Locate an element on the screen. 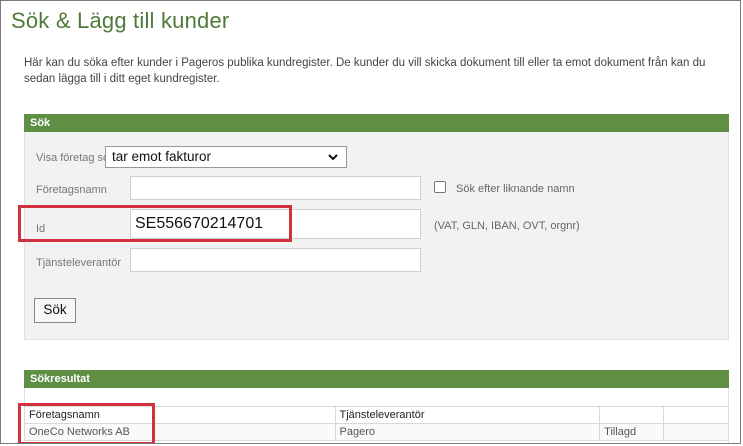  search-section-header: Sök is located at coordinates (376, 123).